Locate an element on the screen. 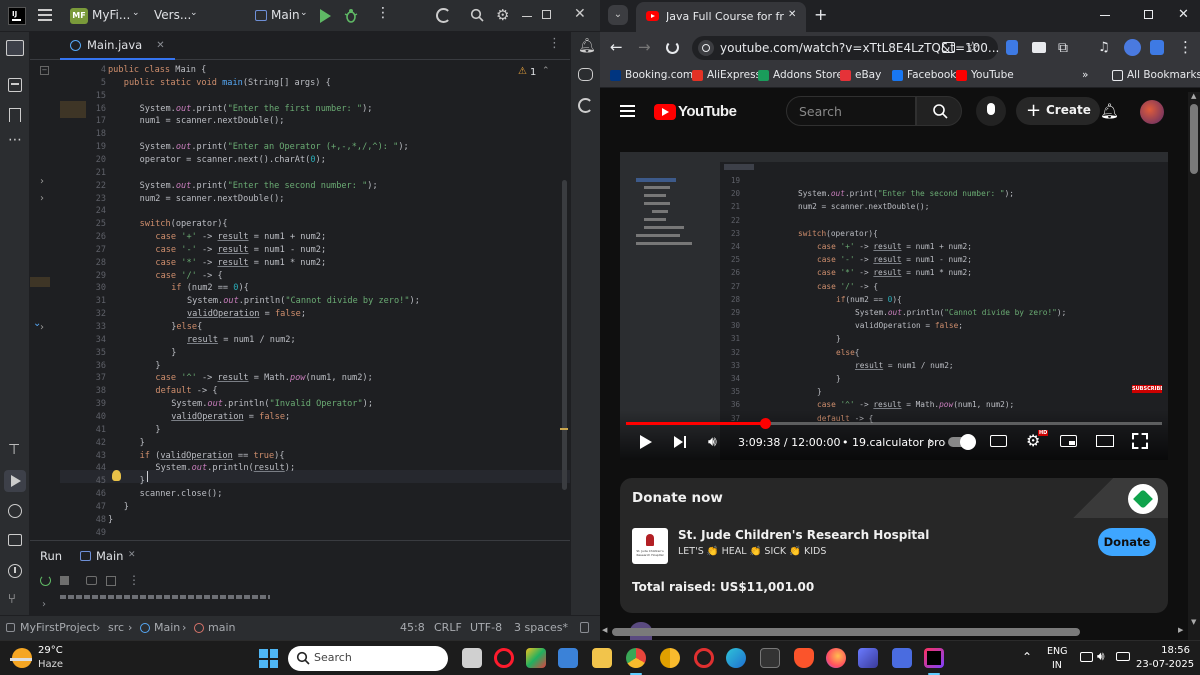 The image size is (1200, 675). minimize-window-icon is located at coordinates (527, 16).